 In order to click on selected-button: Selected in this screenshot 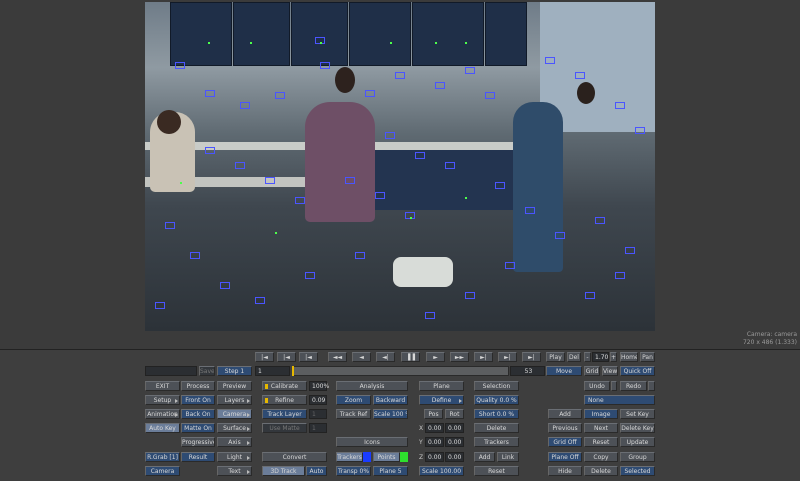, I will do `click(637, 471)`.